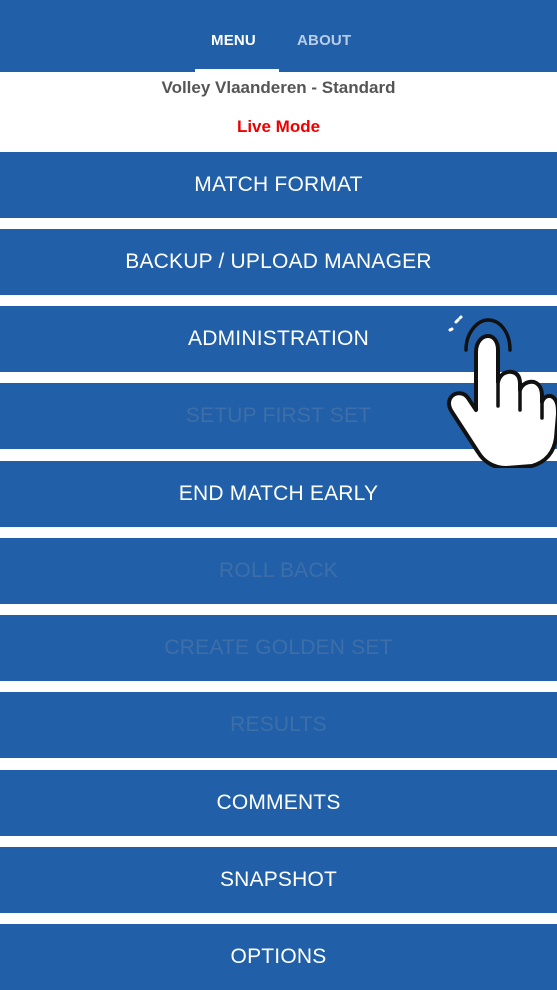 The image size is (557, 990). Describe the element at coordinates (233, 40) in the screenshot. I see `tab-menu: MENU` at that location.